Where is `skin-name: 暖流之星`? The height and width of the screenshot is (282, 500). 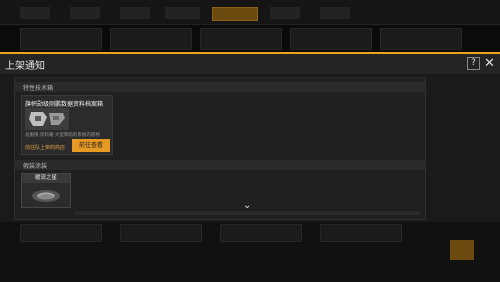 skin-name: 暖流之星 is located at coordinates (46, 178).